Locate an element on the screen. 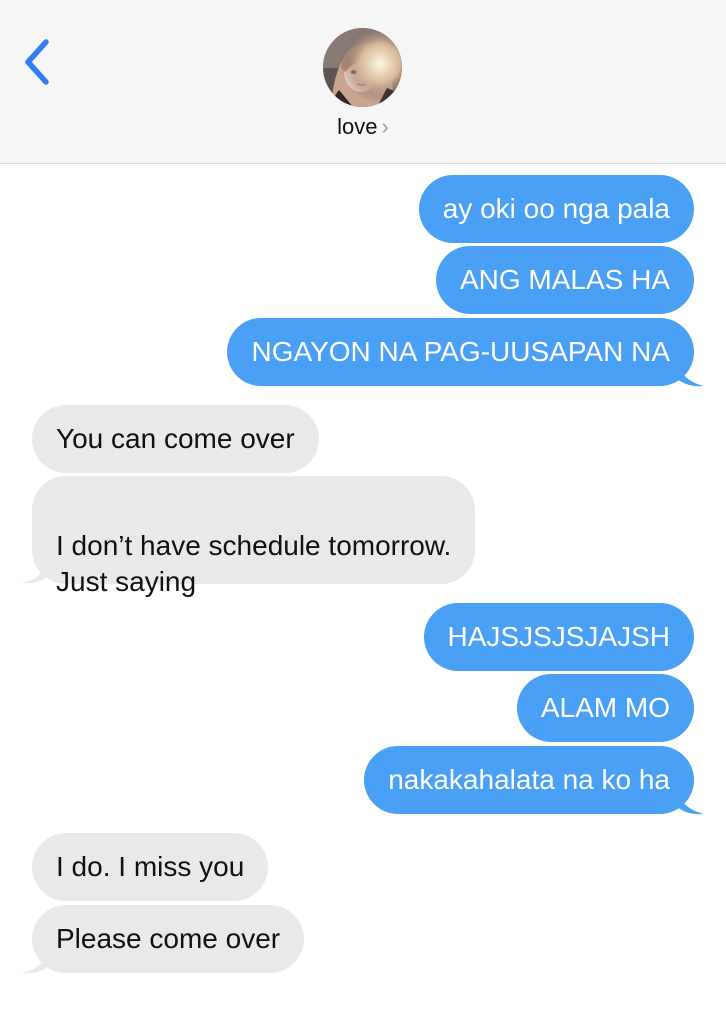 The image size is (726, 1024). message-bubble-sent: ay oki oo nga pala is located at coordinates (556, 209).